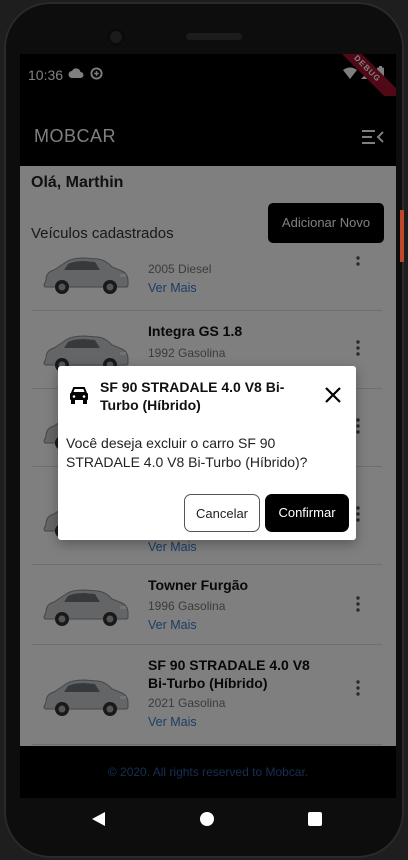 The height and width of the screenshot is (860, 408). What do you see at coordinates (192, 396) in the screenshot?
I see `dialog-title: SF 90 STRADALE 4.0 V8 Bi-Turbo (Híbrido)` at bounding box center [192, 396].